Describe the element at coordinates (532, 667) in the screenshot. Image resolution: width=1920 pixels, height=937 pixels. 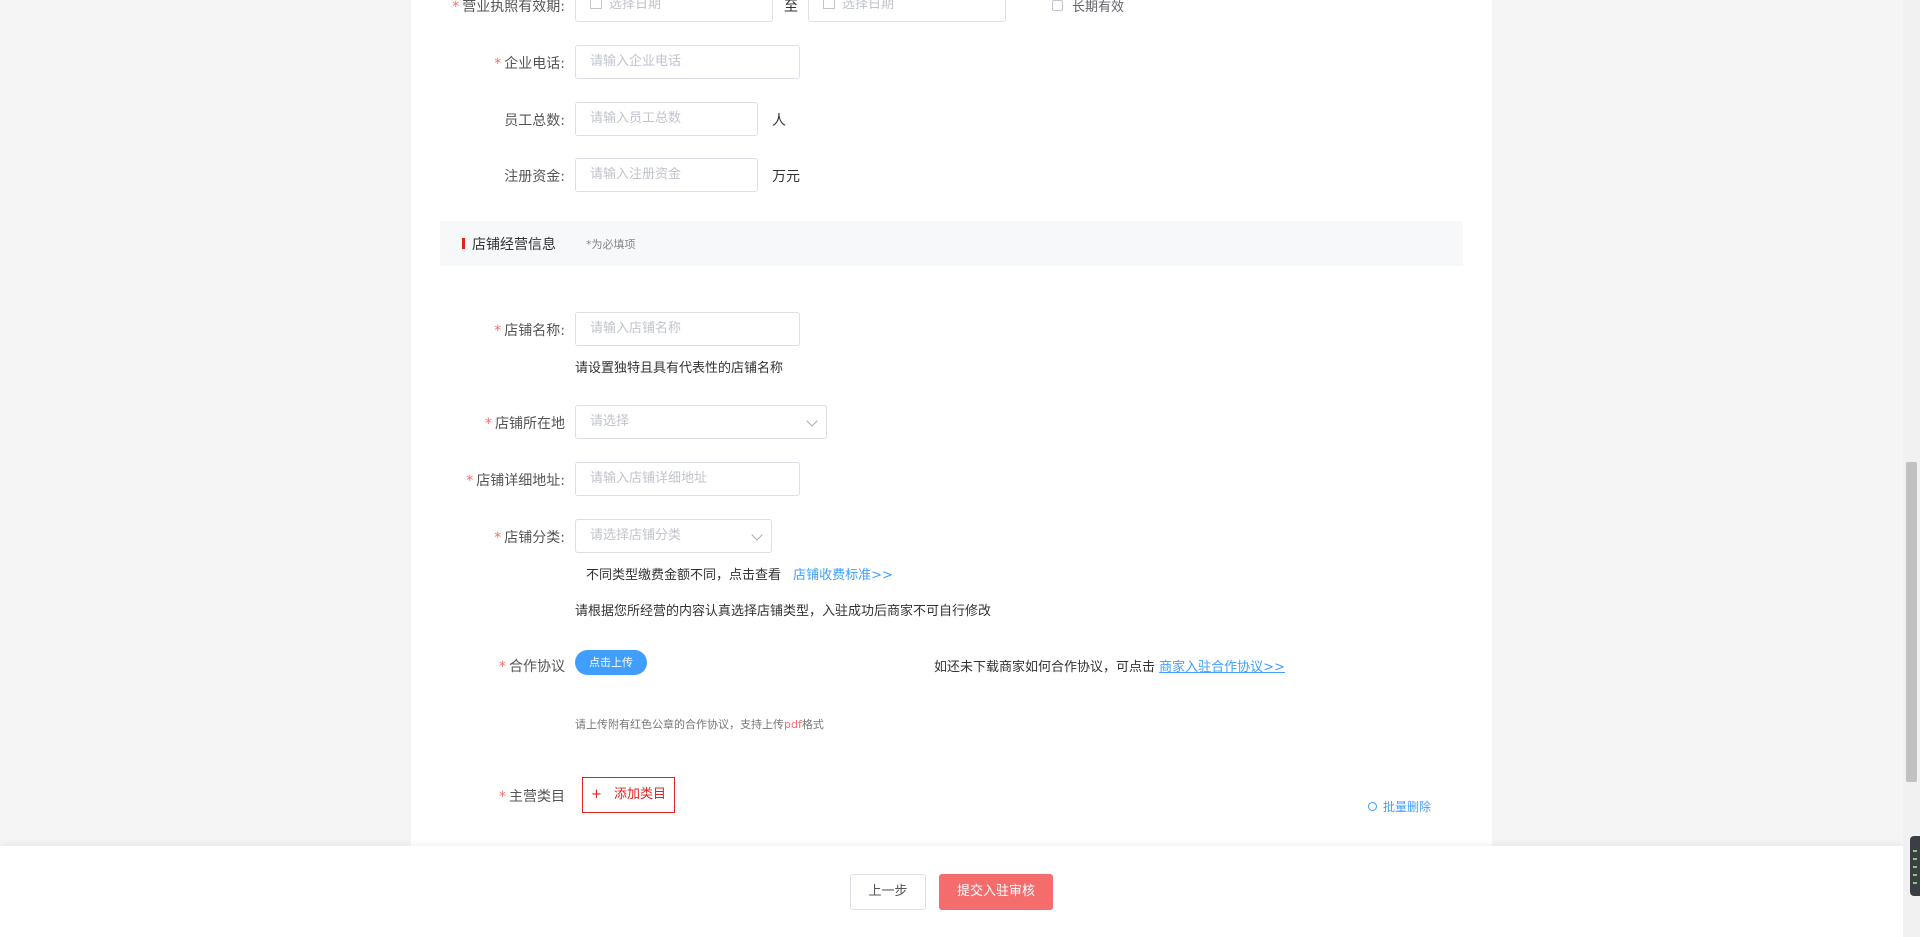
I see `agreement-label: * 合作协议` at that location.